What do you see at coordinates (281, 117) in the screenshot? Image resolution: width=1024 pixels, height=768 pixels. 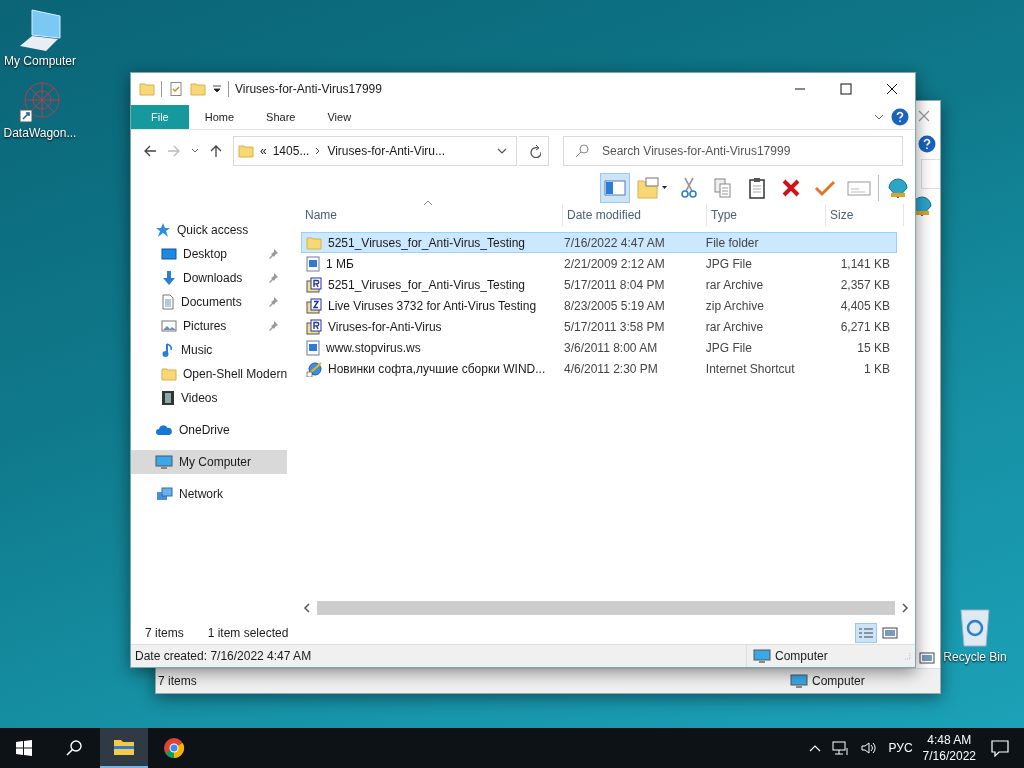 I see `ribbon-tab: Share` at bounding box center [281, 117].